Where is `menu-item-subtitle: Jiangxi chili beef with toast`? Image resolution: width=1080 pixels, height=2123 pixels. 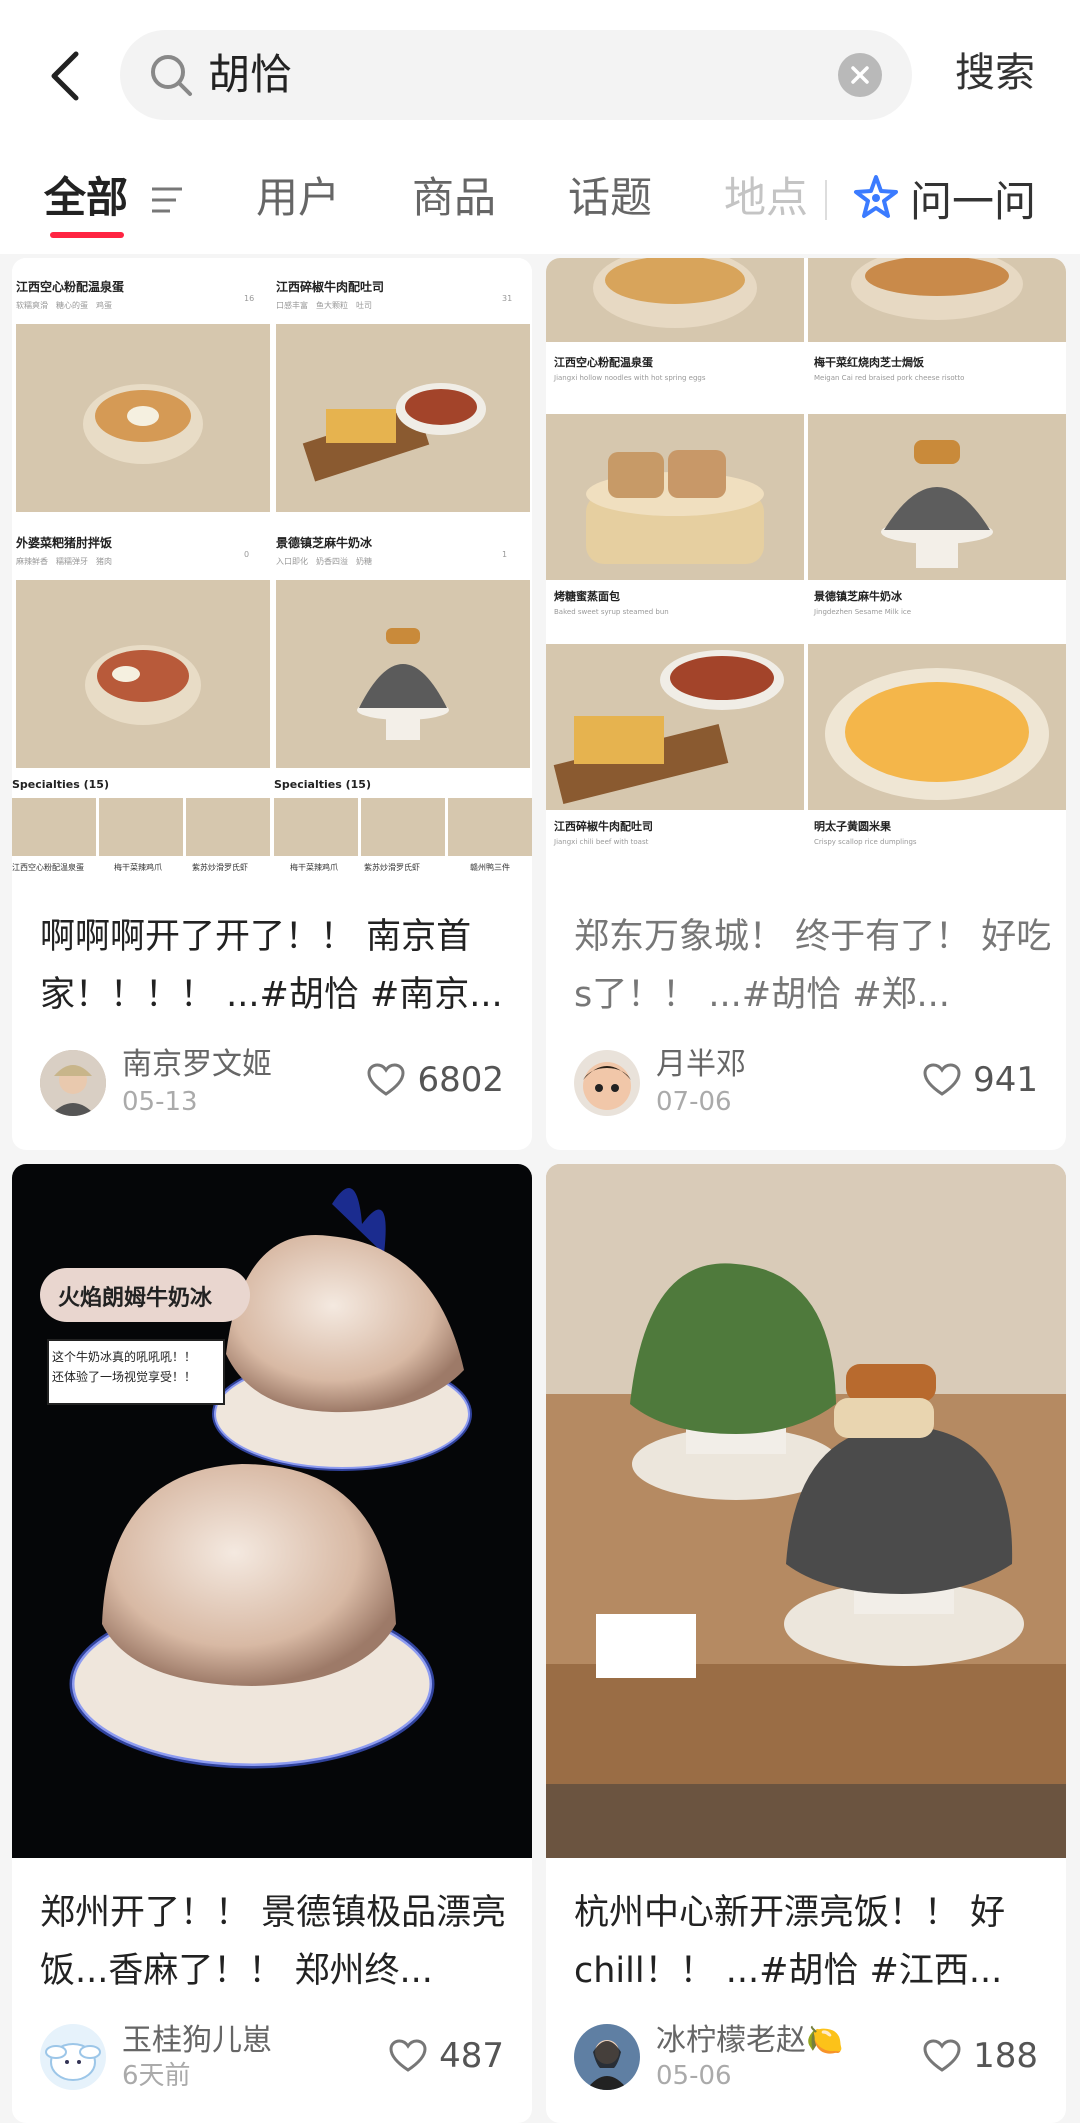 menu-item-subtitle: Jiangxi chili beef with toast is located at coordinates (601, 842).